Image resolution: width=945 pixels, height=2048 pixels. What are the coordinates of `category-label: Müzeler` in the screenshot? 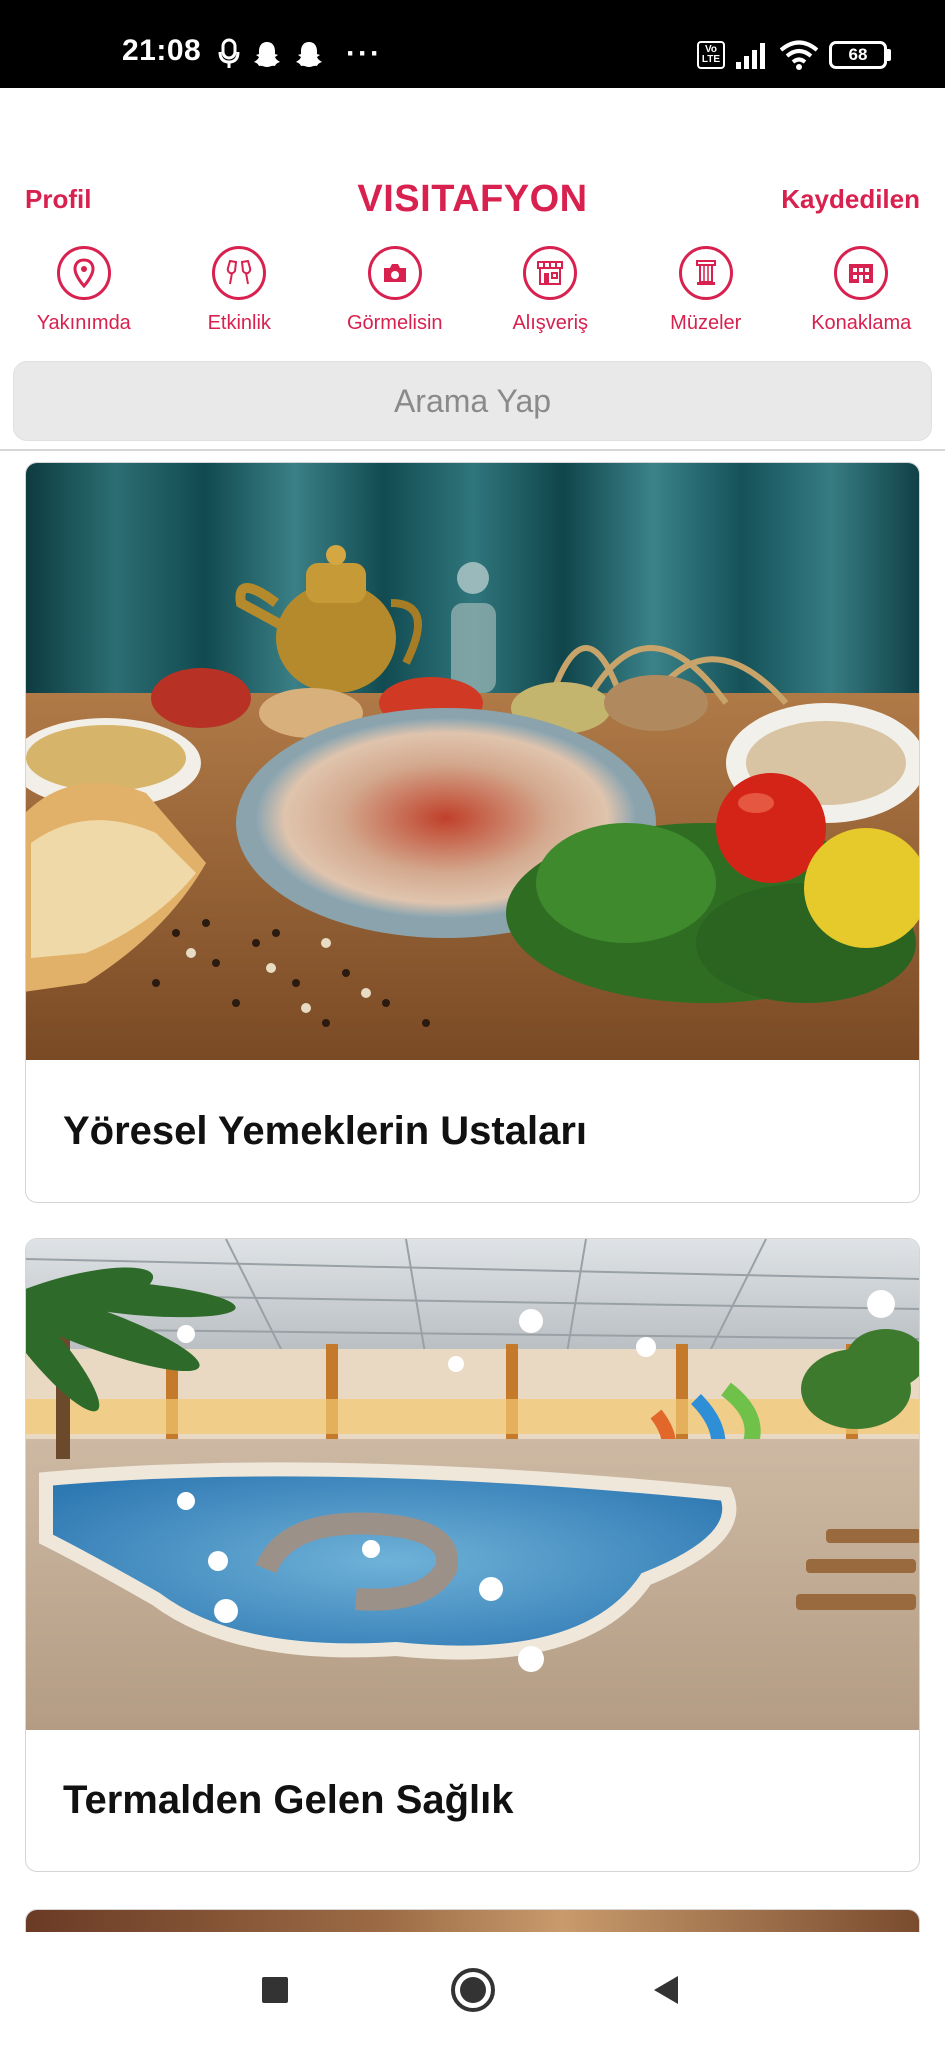 It's located at (706, 323).